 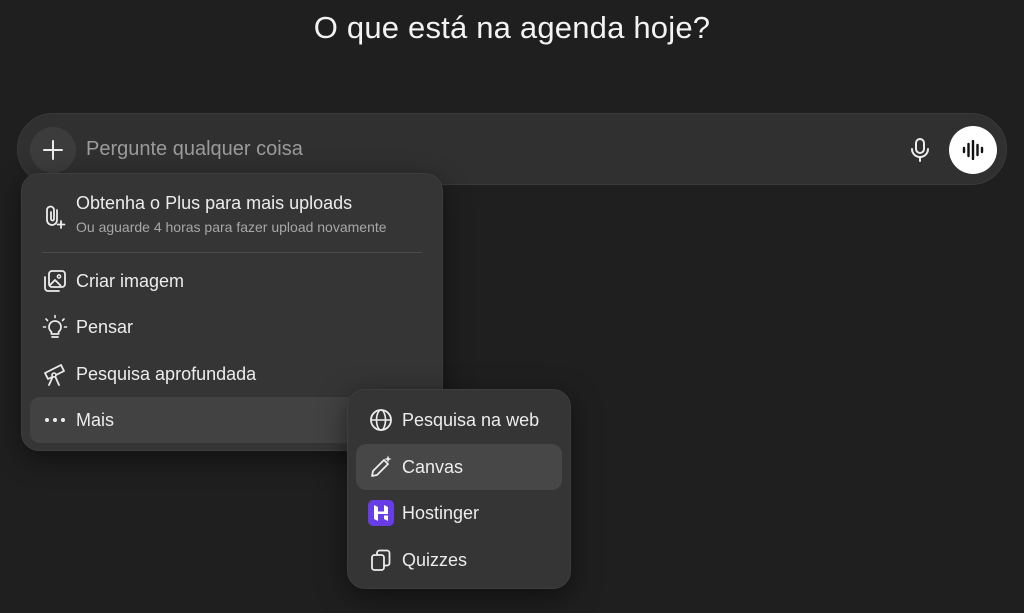 What do you see at coordinates (55, 217) in the screenshot?
I see `paperclip-plus-icon` at bounding box center [55, 217].